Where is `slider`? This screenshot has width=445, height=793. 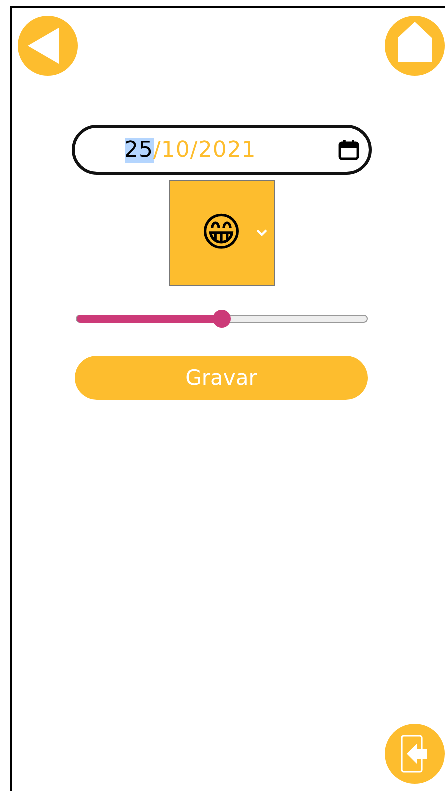 slider is located at coordinates (222, 319).